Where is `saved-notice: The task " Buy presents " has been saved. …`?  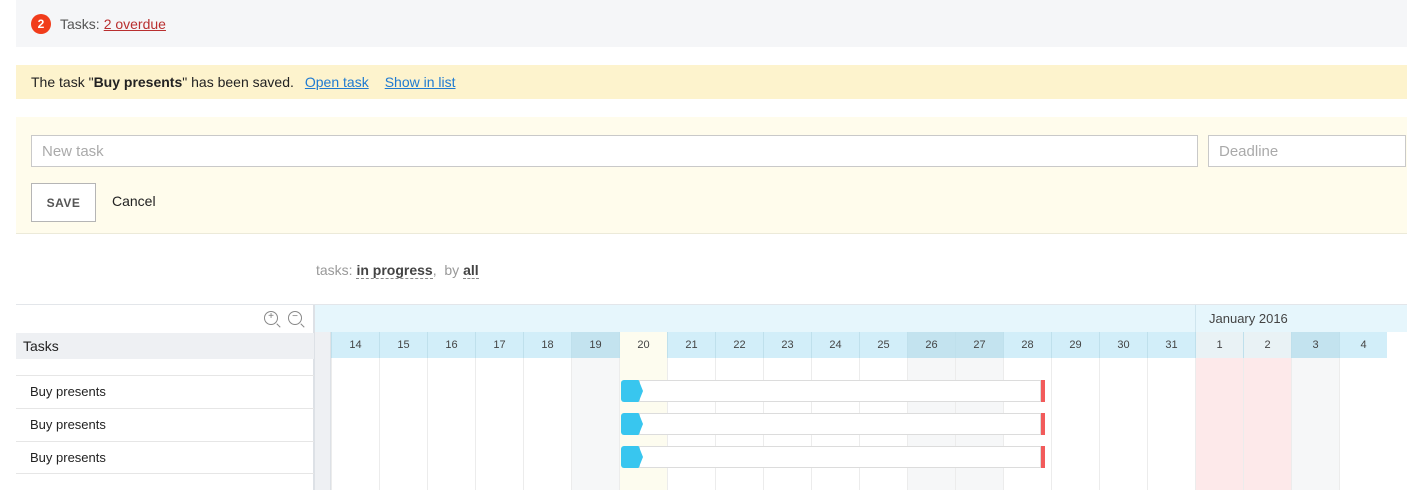
saved-notice: The task " Buy presents " has been saved. … is located at coordinates (711, 82).